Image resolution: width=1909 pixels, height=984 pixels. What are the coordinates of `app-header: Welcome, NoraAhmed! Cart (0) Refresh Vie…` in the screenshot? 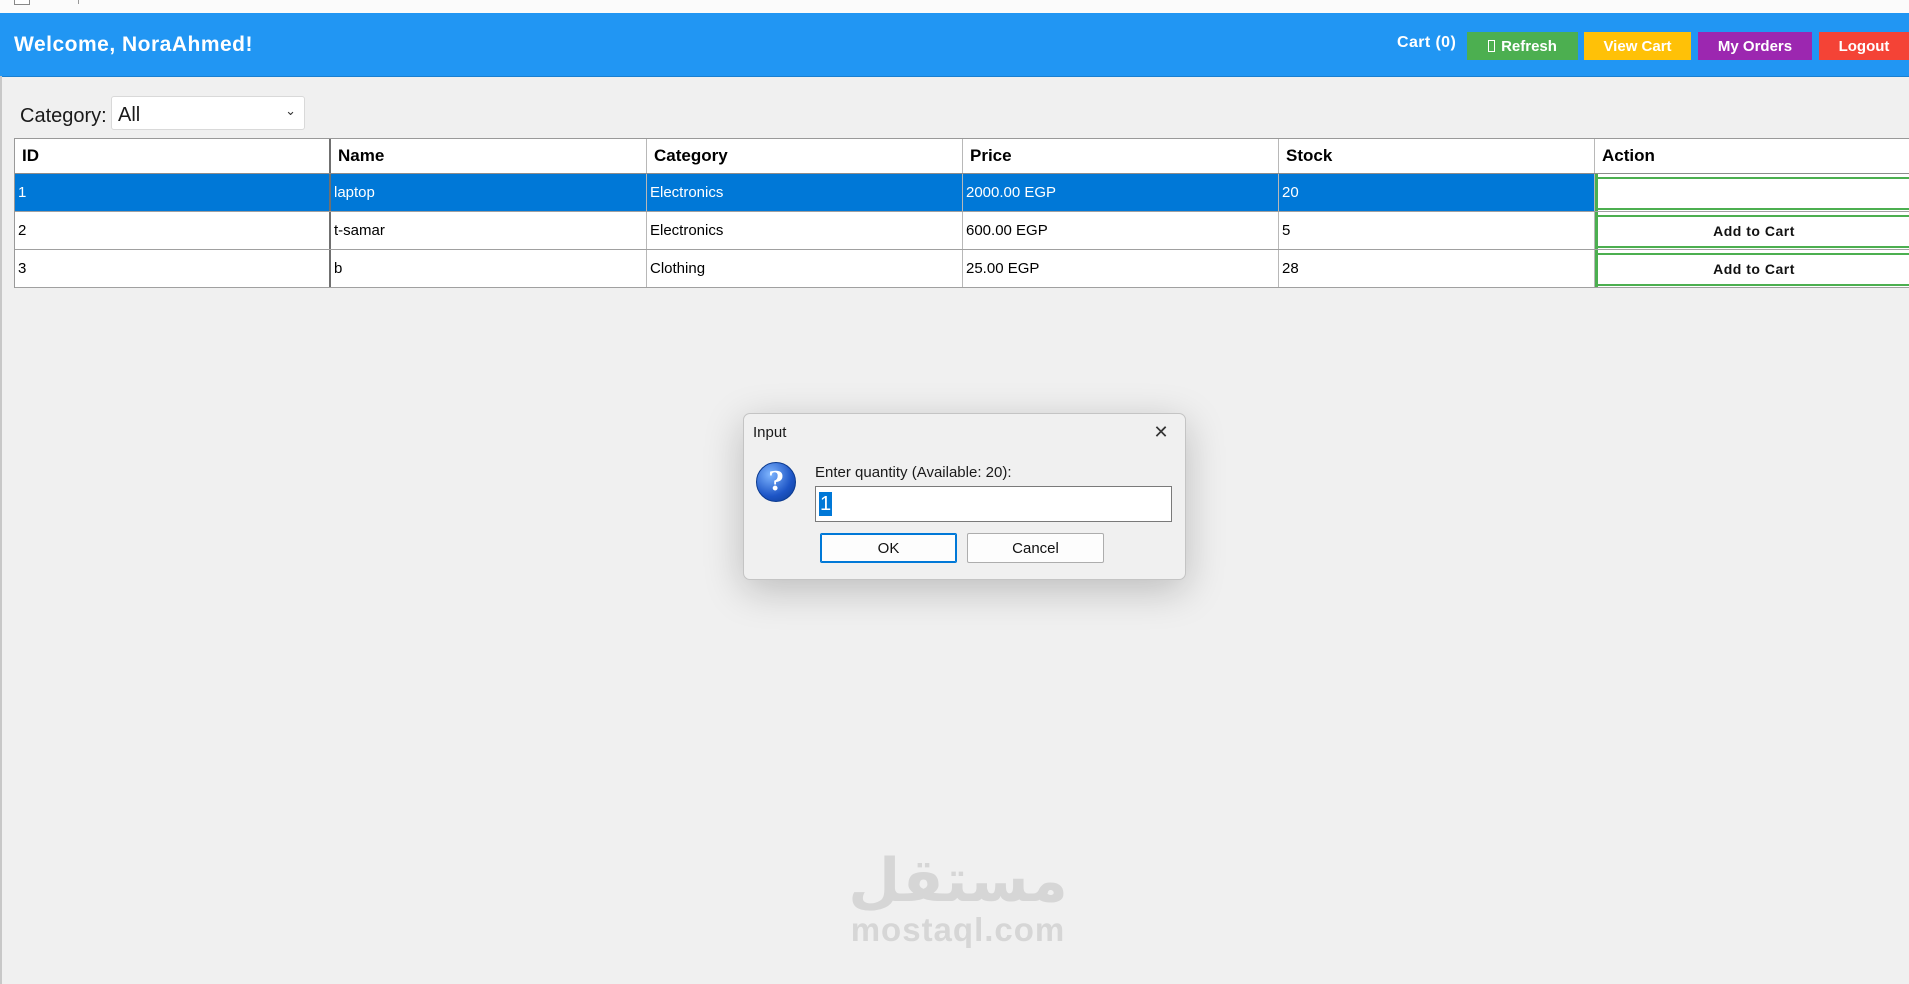 It's located at (954, 45).